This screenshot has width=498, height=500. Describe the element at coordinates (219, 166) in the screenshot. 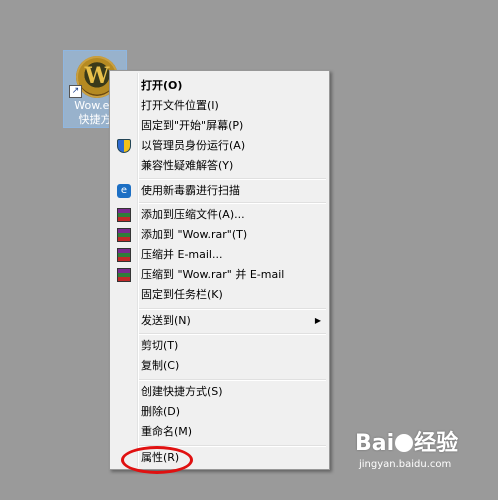

I see `menu-item-compatibility-troubleshoot: 兼容性疑难解答(Y)` at that location.